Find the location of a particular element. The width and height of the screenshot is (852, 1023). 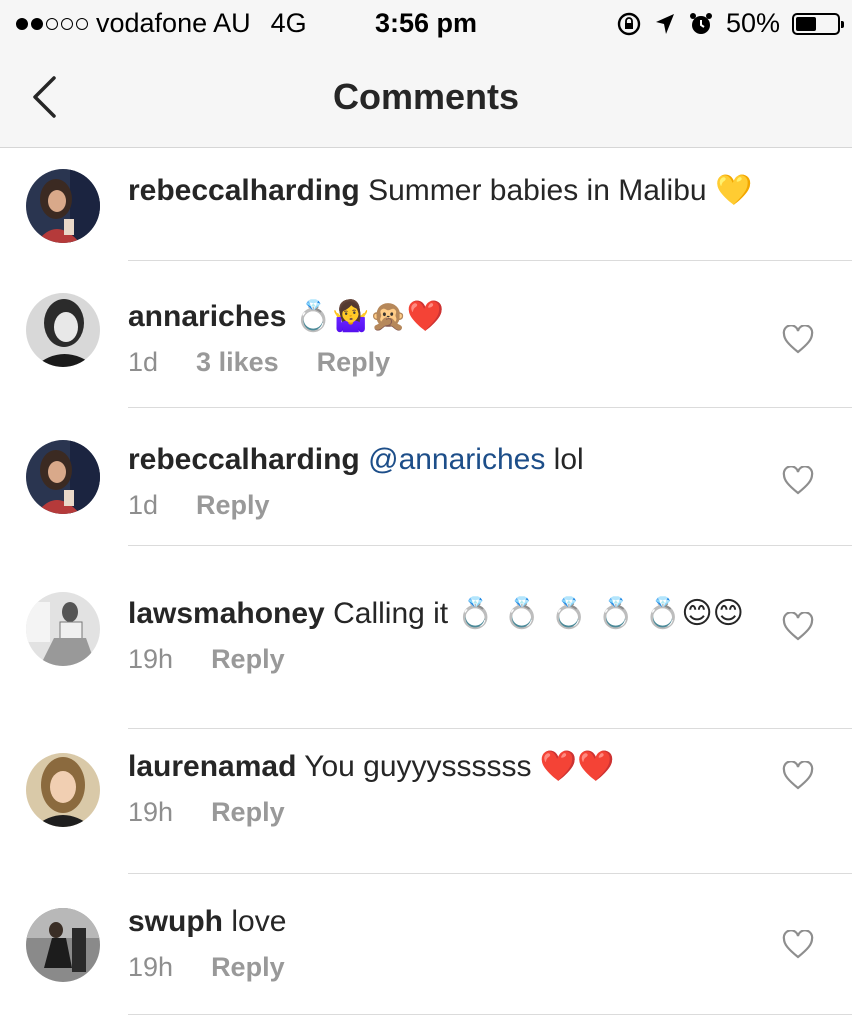

status-bar: vodafone AU 4G 3:56 pm 50% is located at coordinates (426, 23).